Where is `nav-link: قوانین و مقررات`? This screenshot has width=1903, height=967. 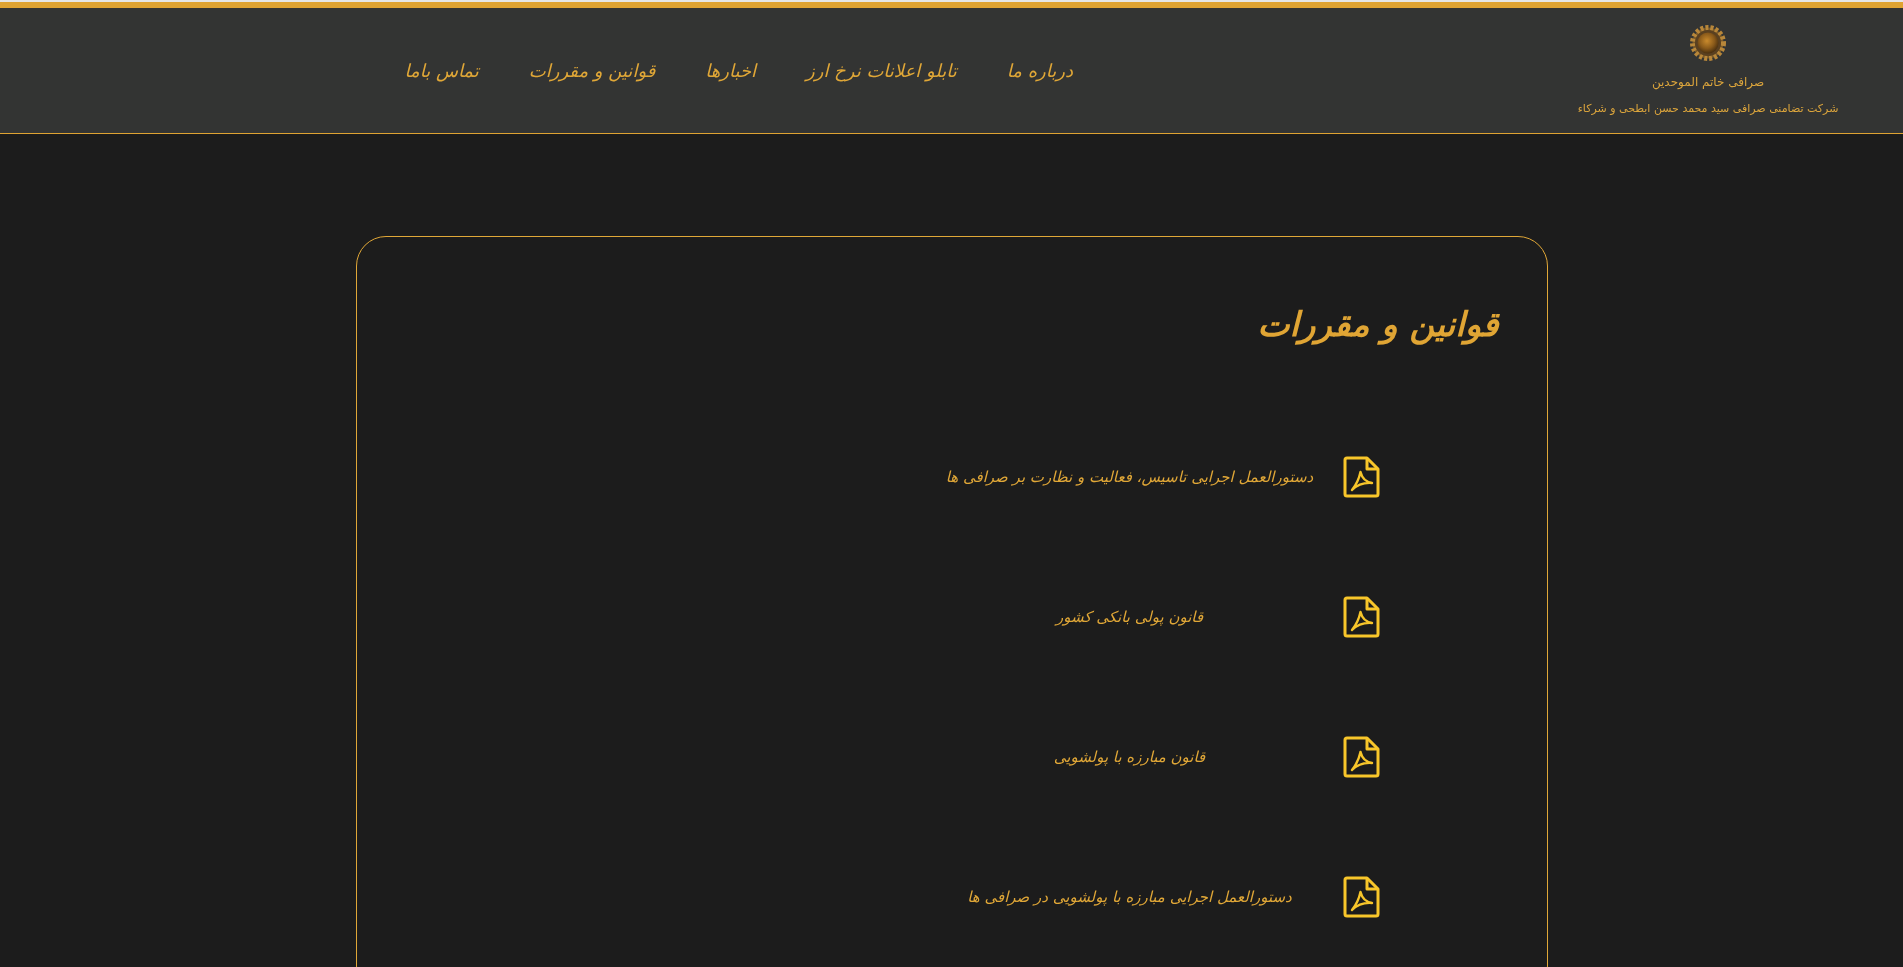 nav-link: قوانین و مقررات is located at coordinates (592, 70).